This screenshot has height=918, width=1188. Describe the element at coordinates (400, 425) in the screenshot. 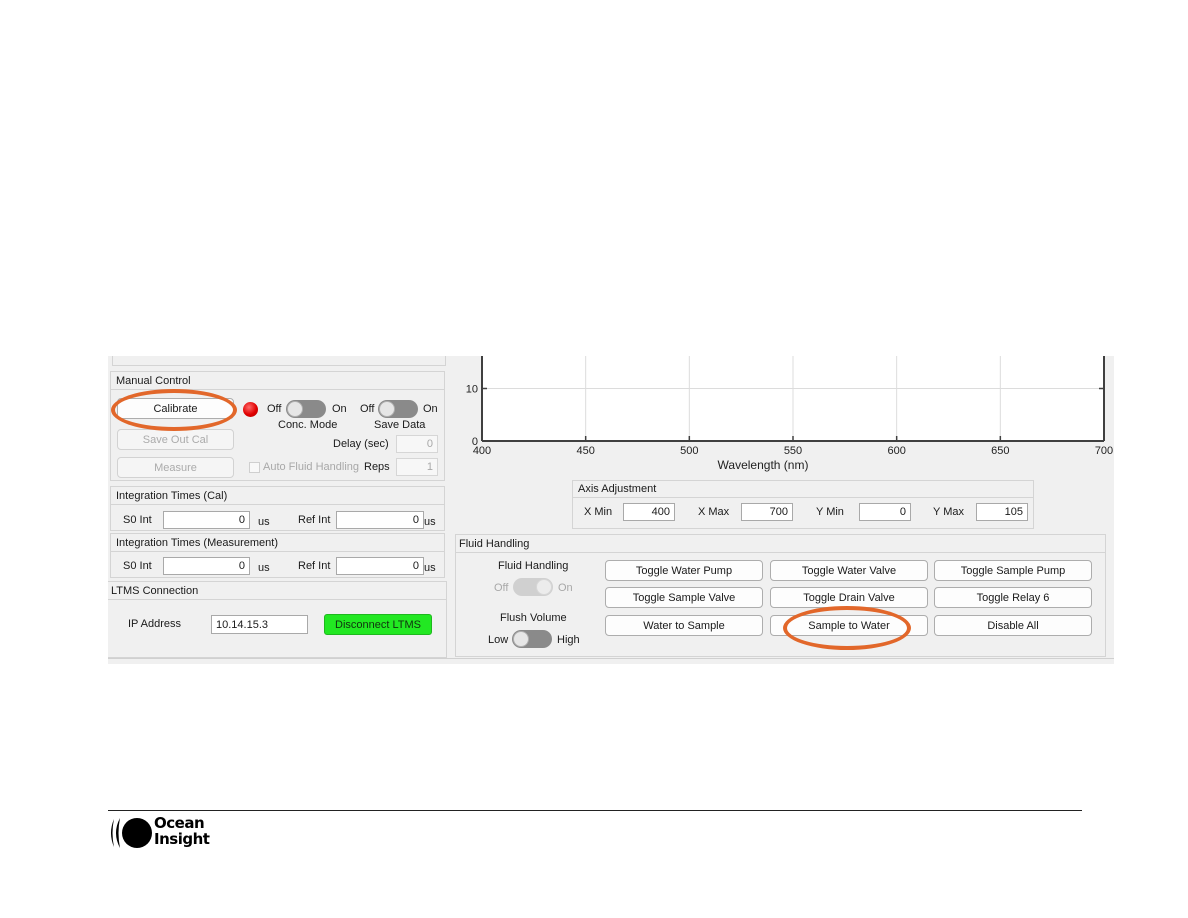

I see `save-data-label: Save Data` at that location.